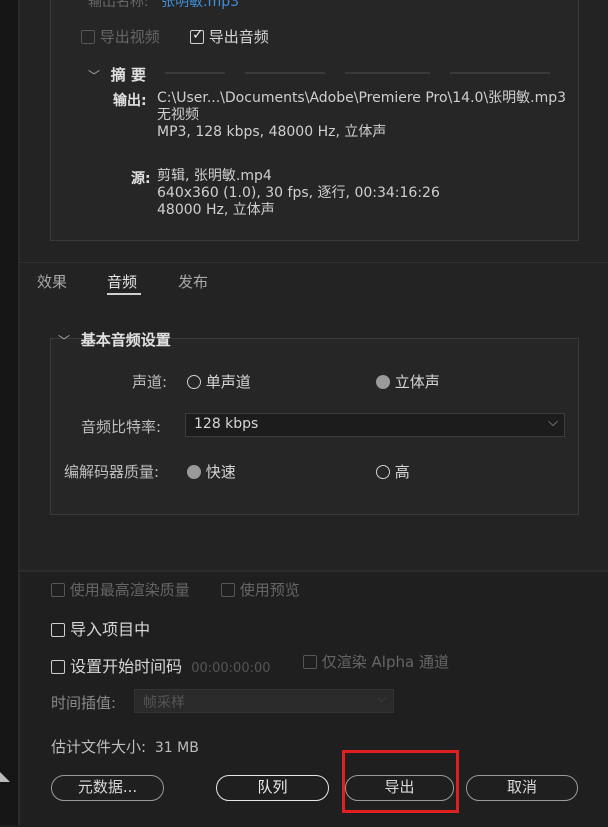  Describe the element at coordinates (383, 472) in the screenshot. I see `quality-high-radio` at that location.